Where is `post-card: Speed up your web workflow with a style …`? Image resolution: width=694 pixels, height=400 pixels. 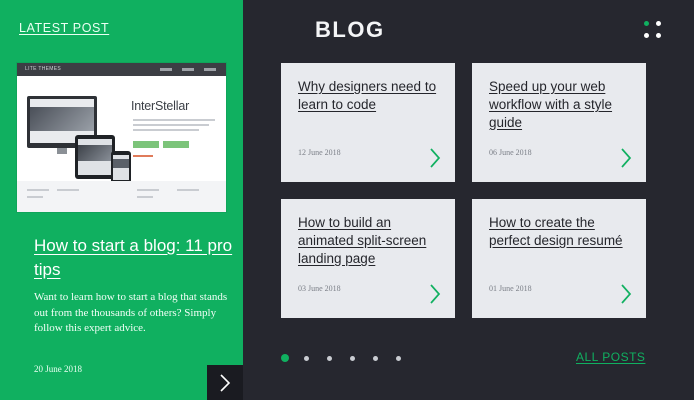
post-card: Speed up your web workflow with a style … is located at coordinates (559, 122).